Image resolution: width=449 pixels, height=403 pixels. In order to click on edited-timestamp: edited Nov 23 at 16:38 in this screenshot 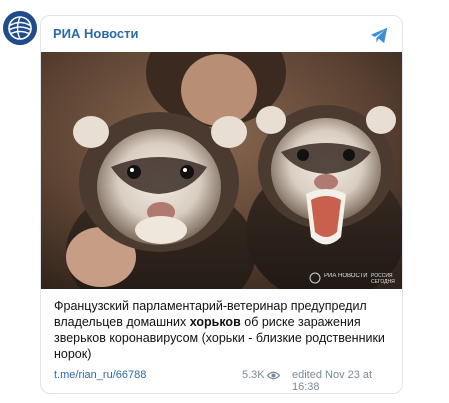, I will do `click(332, 381)`.